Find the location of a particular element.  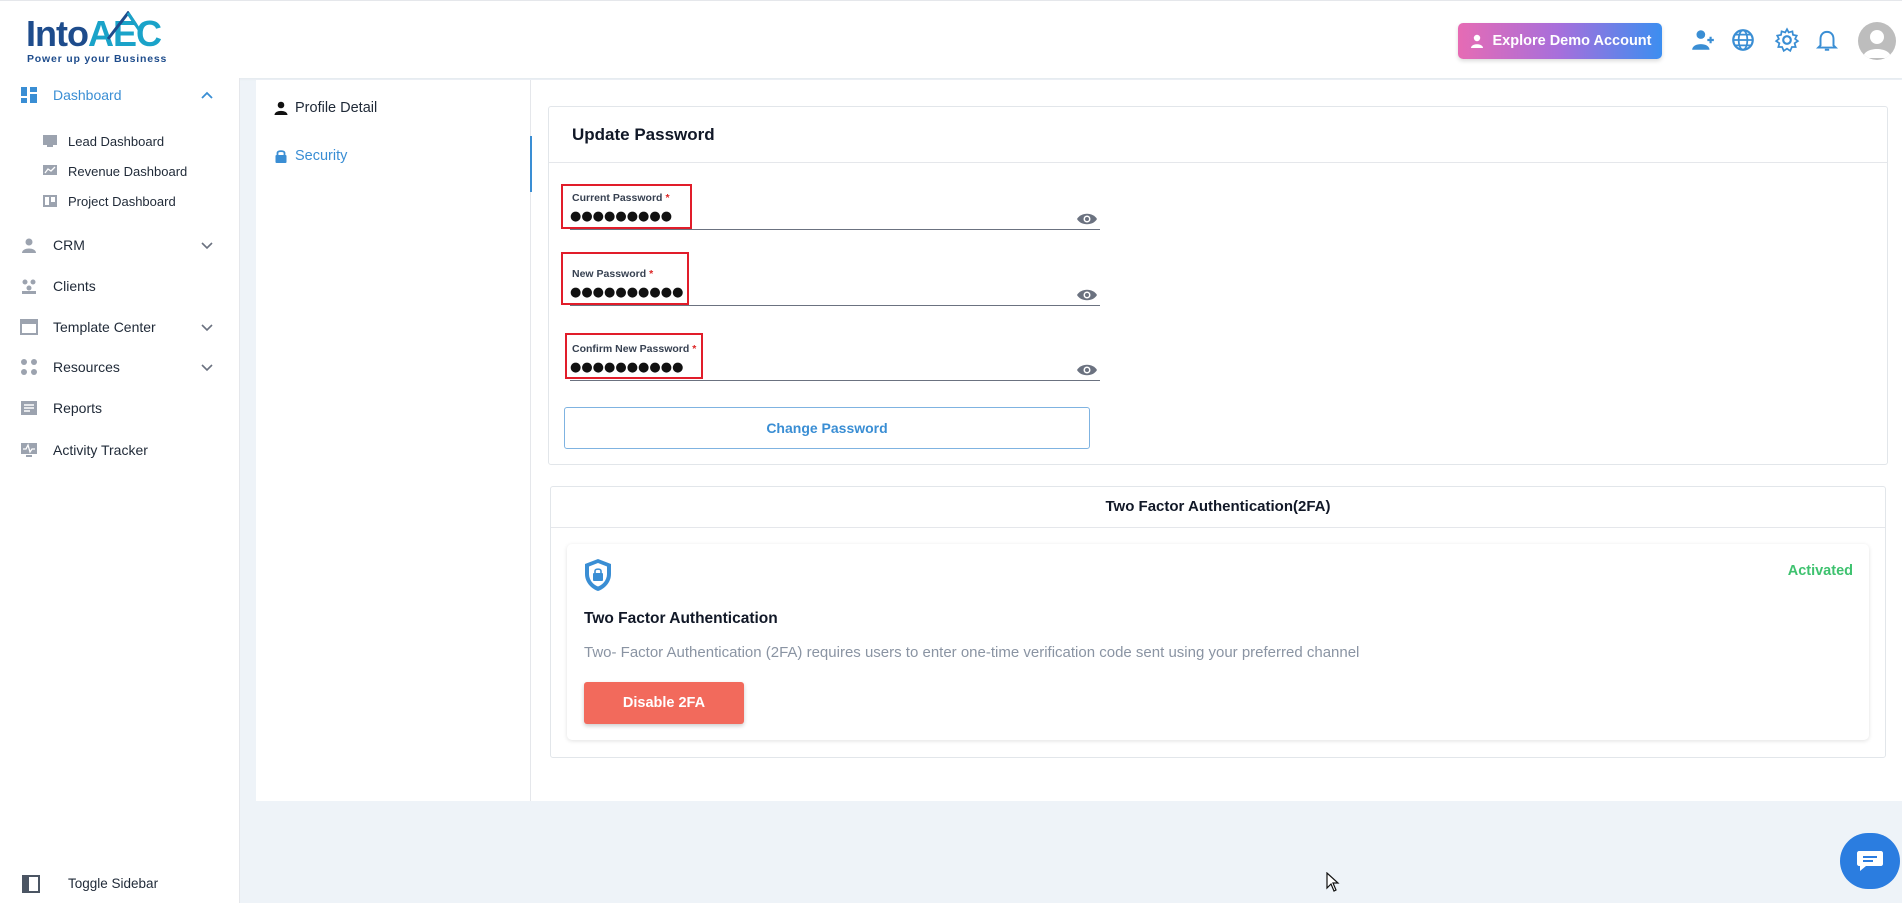

activity-icon is located at coordinates (29, 450).